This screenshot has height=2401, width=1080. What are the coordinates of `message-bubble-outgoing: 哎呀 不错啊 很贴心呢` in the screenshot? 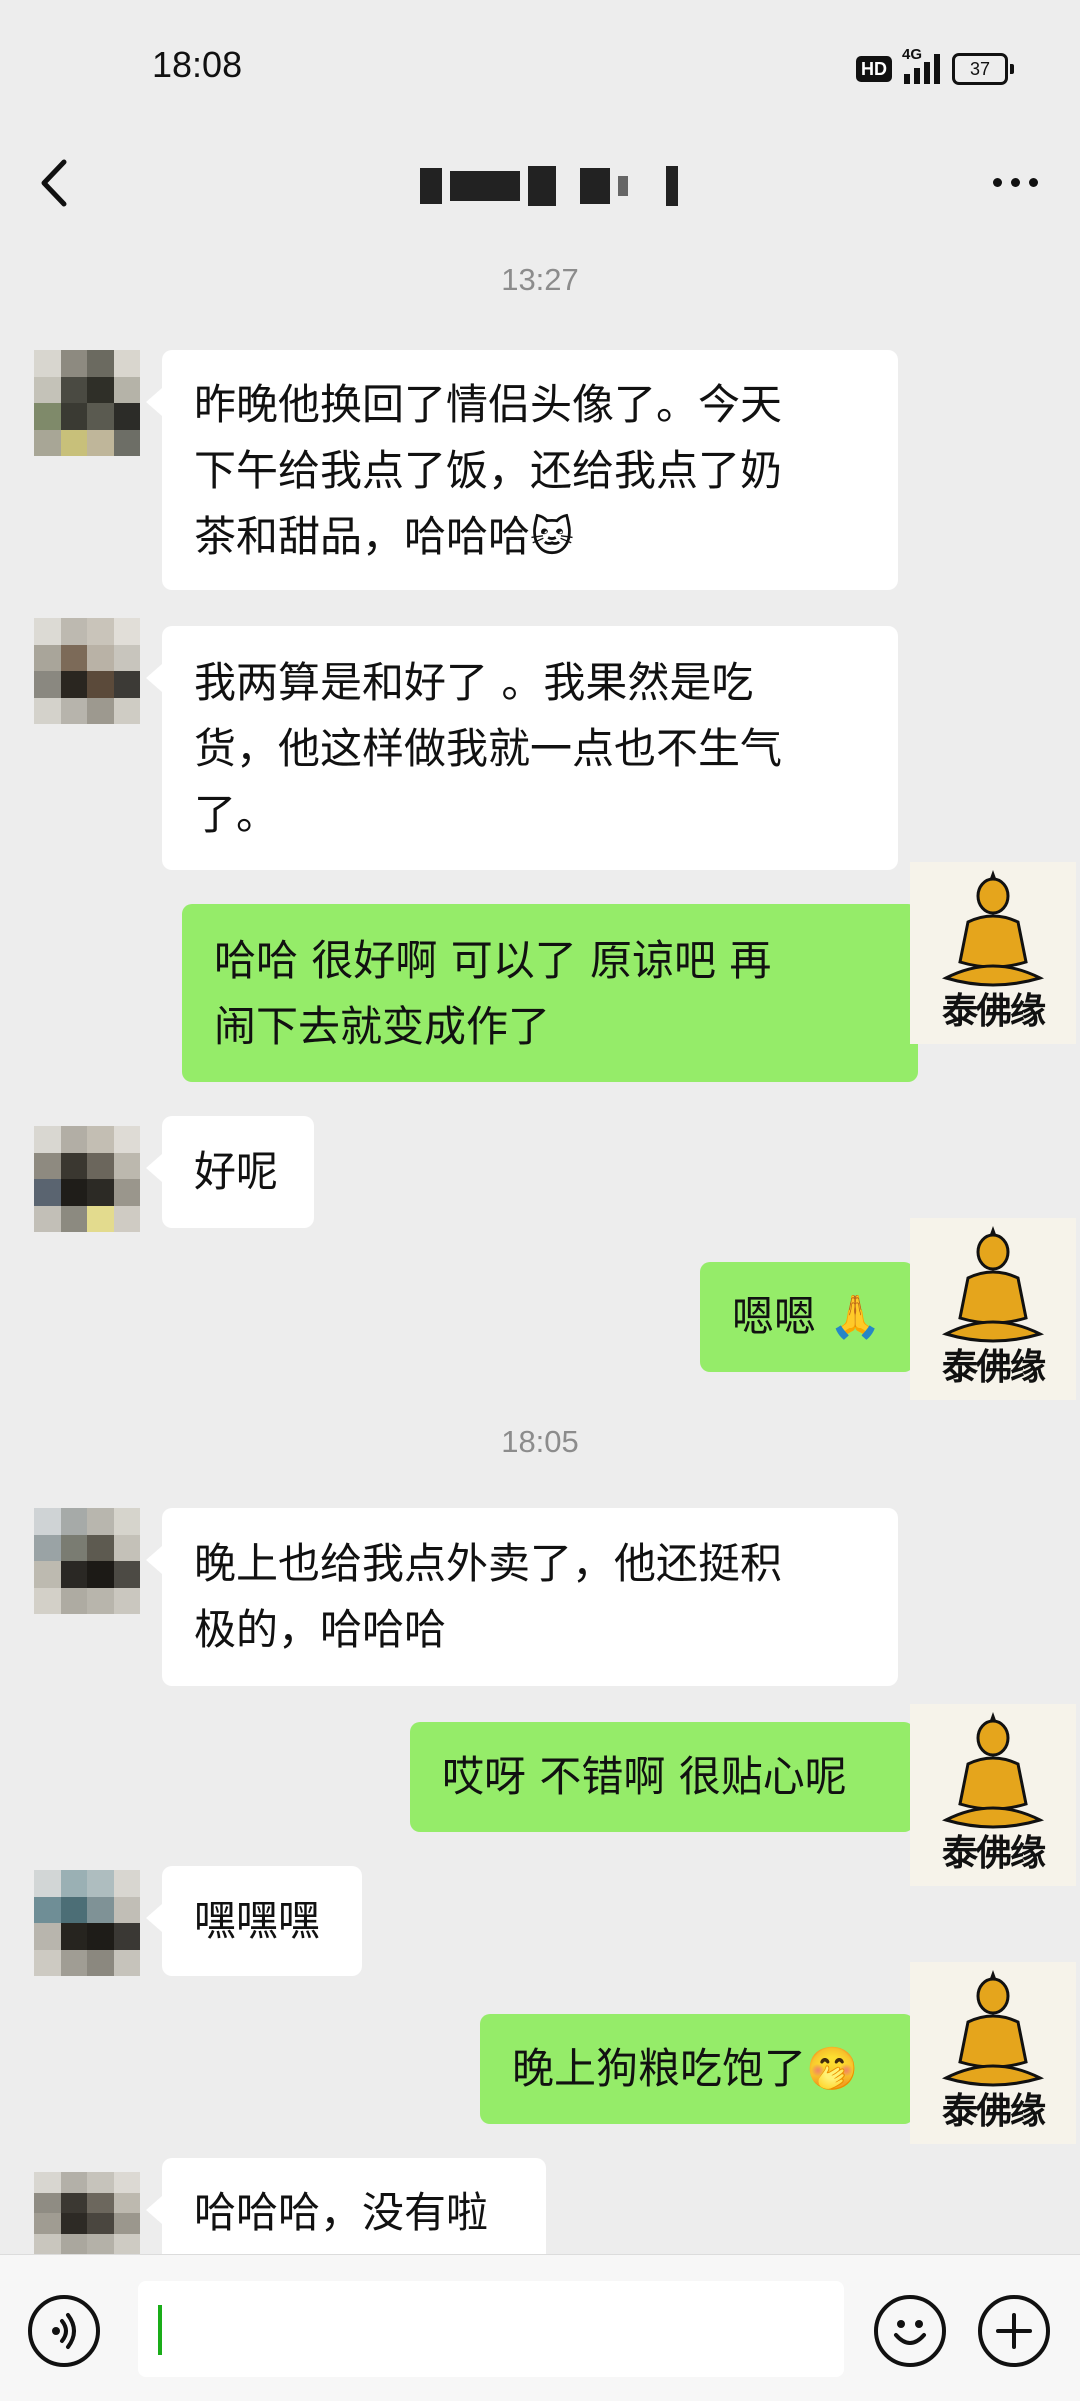 It's located at (670, 1777).